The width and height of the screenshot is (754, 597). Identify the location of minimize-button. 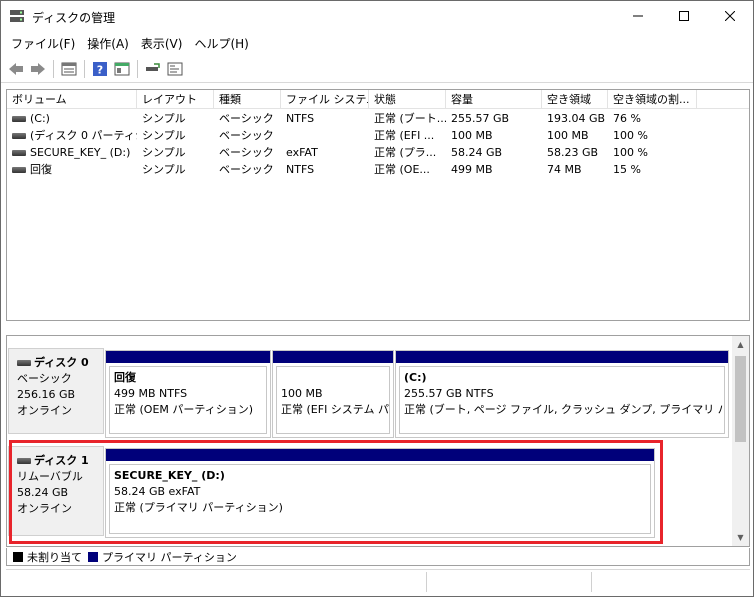
(638, 16).